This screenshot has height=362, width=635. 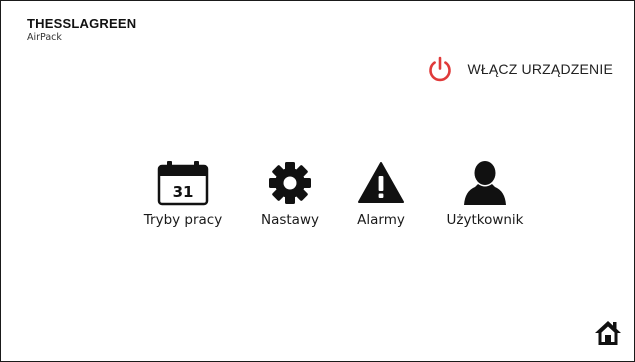 I want to click on menu-item-label: Użytkownik, so click(x=485, y=220).